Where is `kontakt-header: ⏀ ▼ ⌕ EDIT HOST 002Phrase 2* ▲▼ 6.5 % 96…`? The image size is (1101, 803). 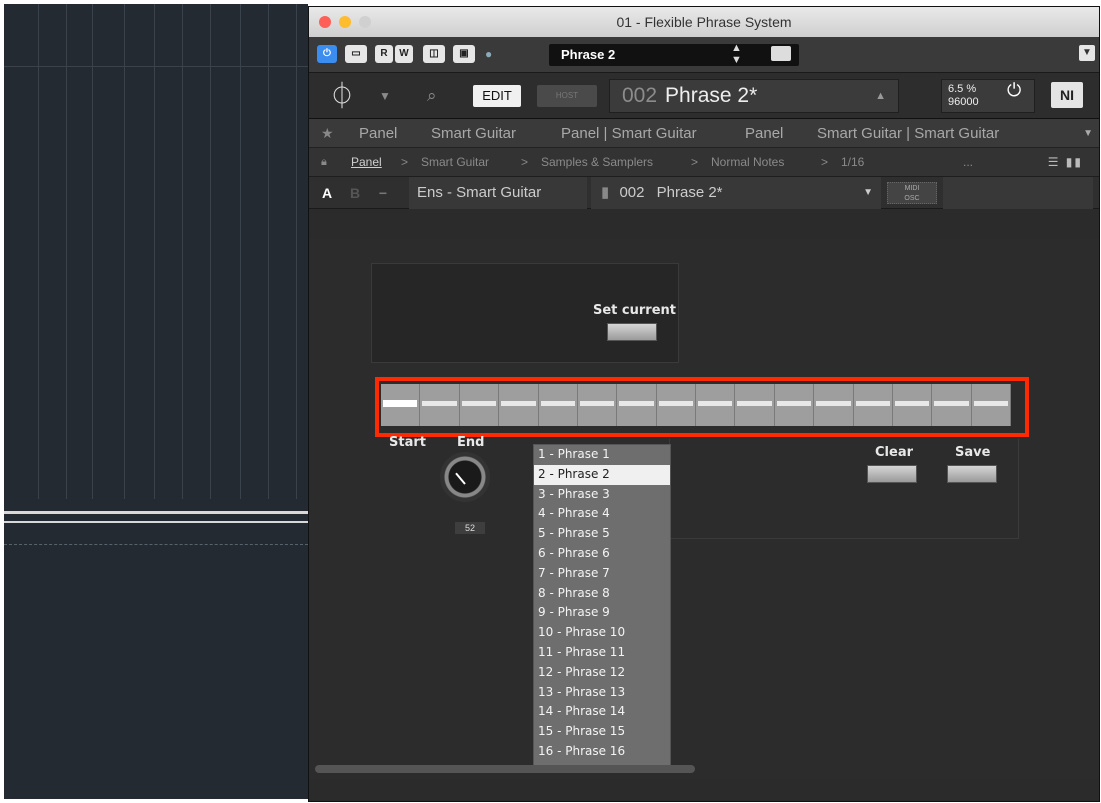
kontakt-header: ⏀ ▼ ⌕ EDIT HOST 002Phrase 2* ▲▼ 6.5 % 96… is located at coordinates (704, 103).